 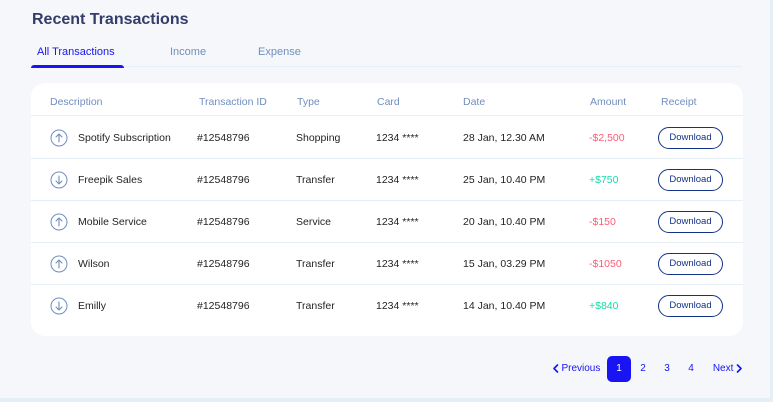 I want to click on previous-label: Previous, so click(x=581, y=368).